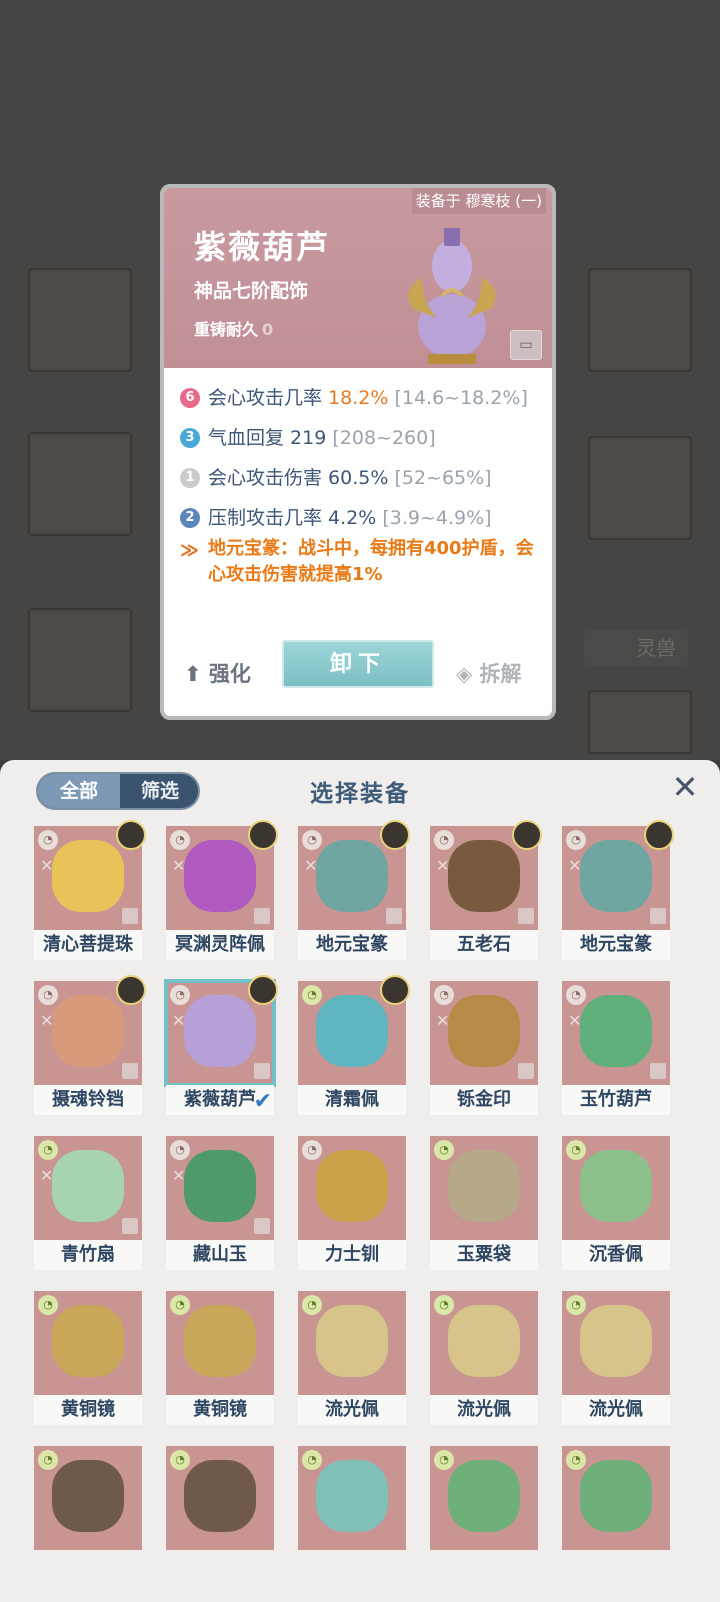 The height and width of the screenshot is (1602, 720). I want to click on strengthen-label: 强化, so click(229, 674).